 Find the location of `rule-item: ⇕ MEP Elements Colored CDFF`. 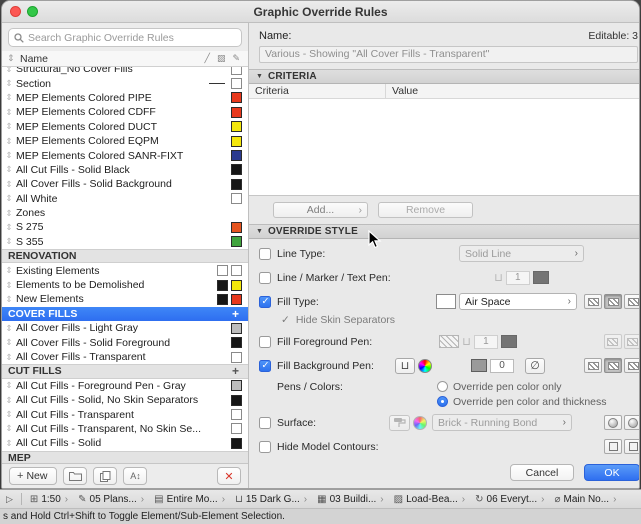

rule-item: ⇕ MEP Elements Colored CDFF is located at coordinates (125, 112).